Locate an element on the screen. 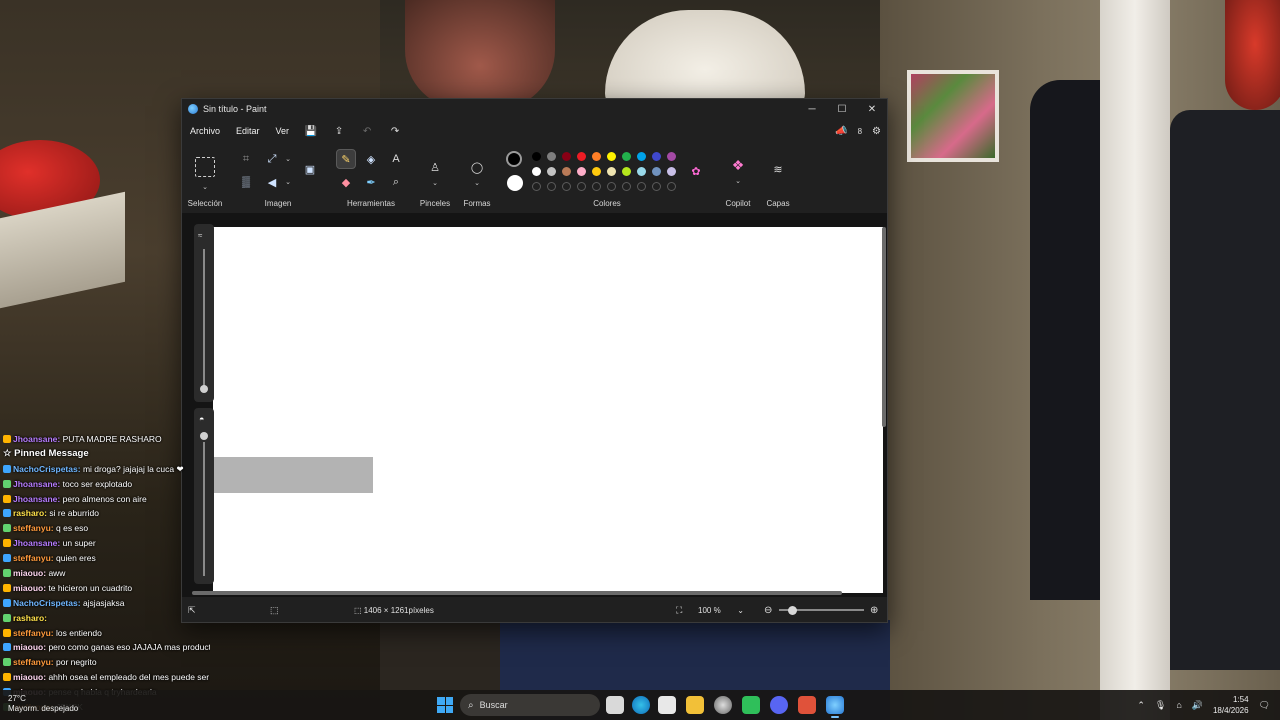  task-view-icon is located at coordinates (615, 705).